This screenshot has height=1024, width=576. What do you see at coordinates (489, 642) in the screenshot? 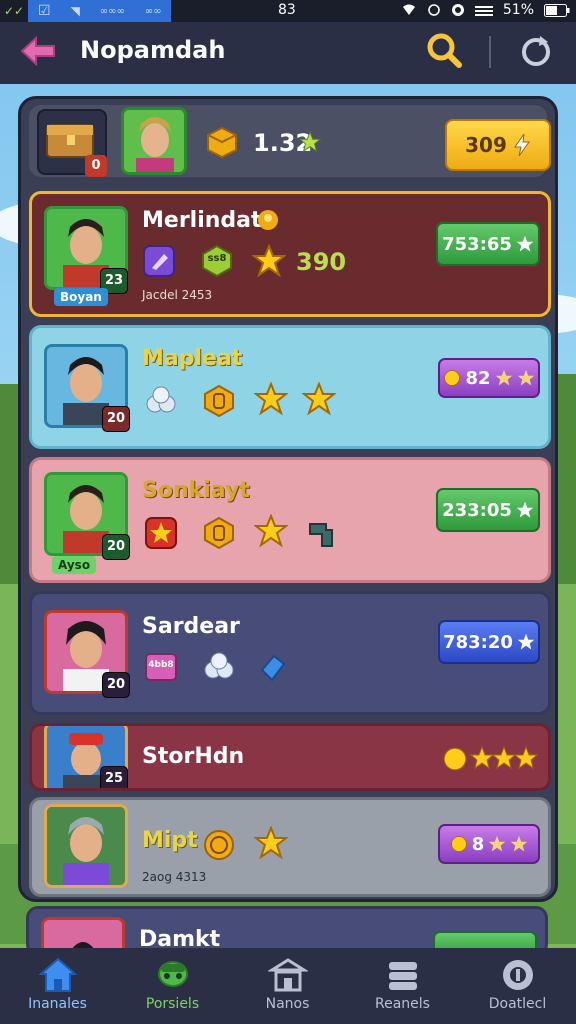
I see `score-button: 783:20` at bounding box center [489, 642].